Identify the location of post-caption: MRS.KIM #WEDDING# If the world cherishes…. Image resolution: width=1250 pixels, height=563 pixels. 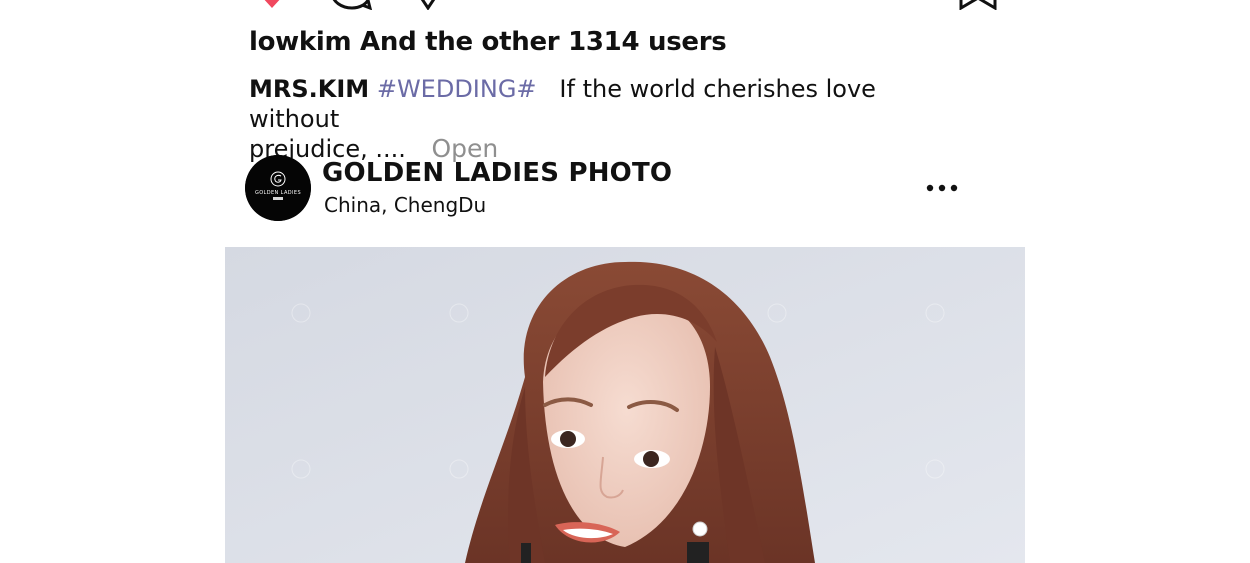
(599, 119).